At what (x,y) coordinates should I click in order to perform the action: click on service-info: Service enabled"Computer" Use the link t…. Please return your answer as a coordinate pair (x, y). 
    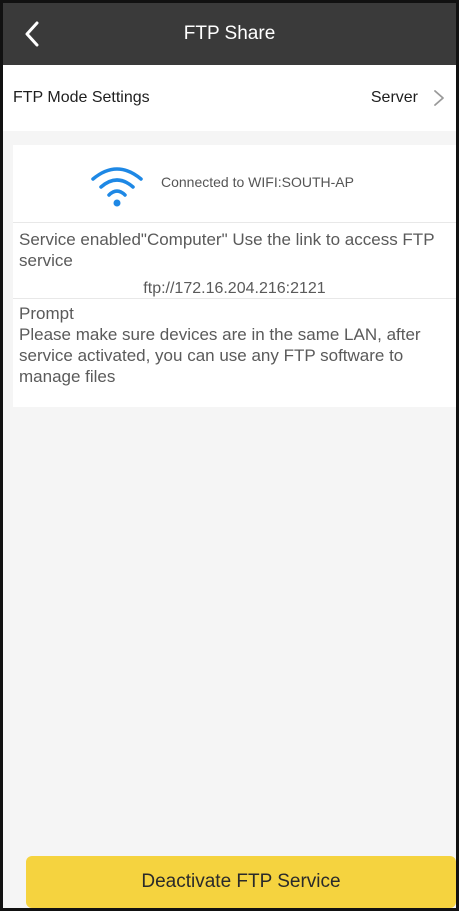
    Looking at the image, I should click on (234, 261).